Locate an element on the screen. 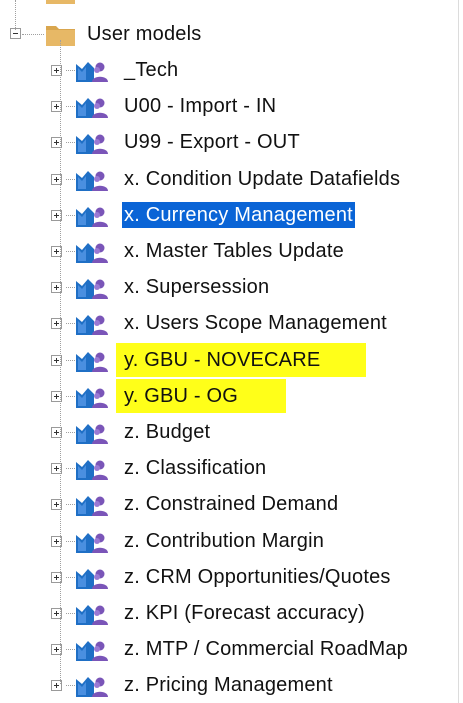 This screenshot has height=703, width=463. tree-node-label: y. GBU - OG is located at coordinates (181, 395).